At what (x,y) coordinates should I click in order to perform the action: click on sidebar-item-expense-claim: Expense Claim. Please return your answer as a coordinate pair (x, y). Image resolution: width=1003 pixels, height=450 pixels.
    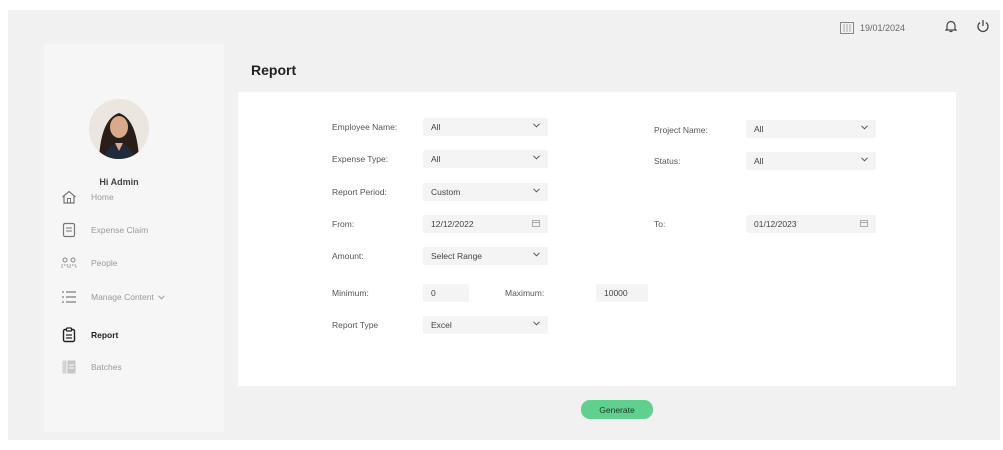
    Looking at the image, I should click on (104, 230).